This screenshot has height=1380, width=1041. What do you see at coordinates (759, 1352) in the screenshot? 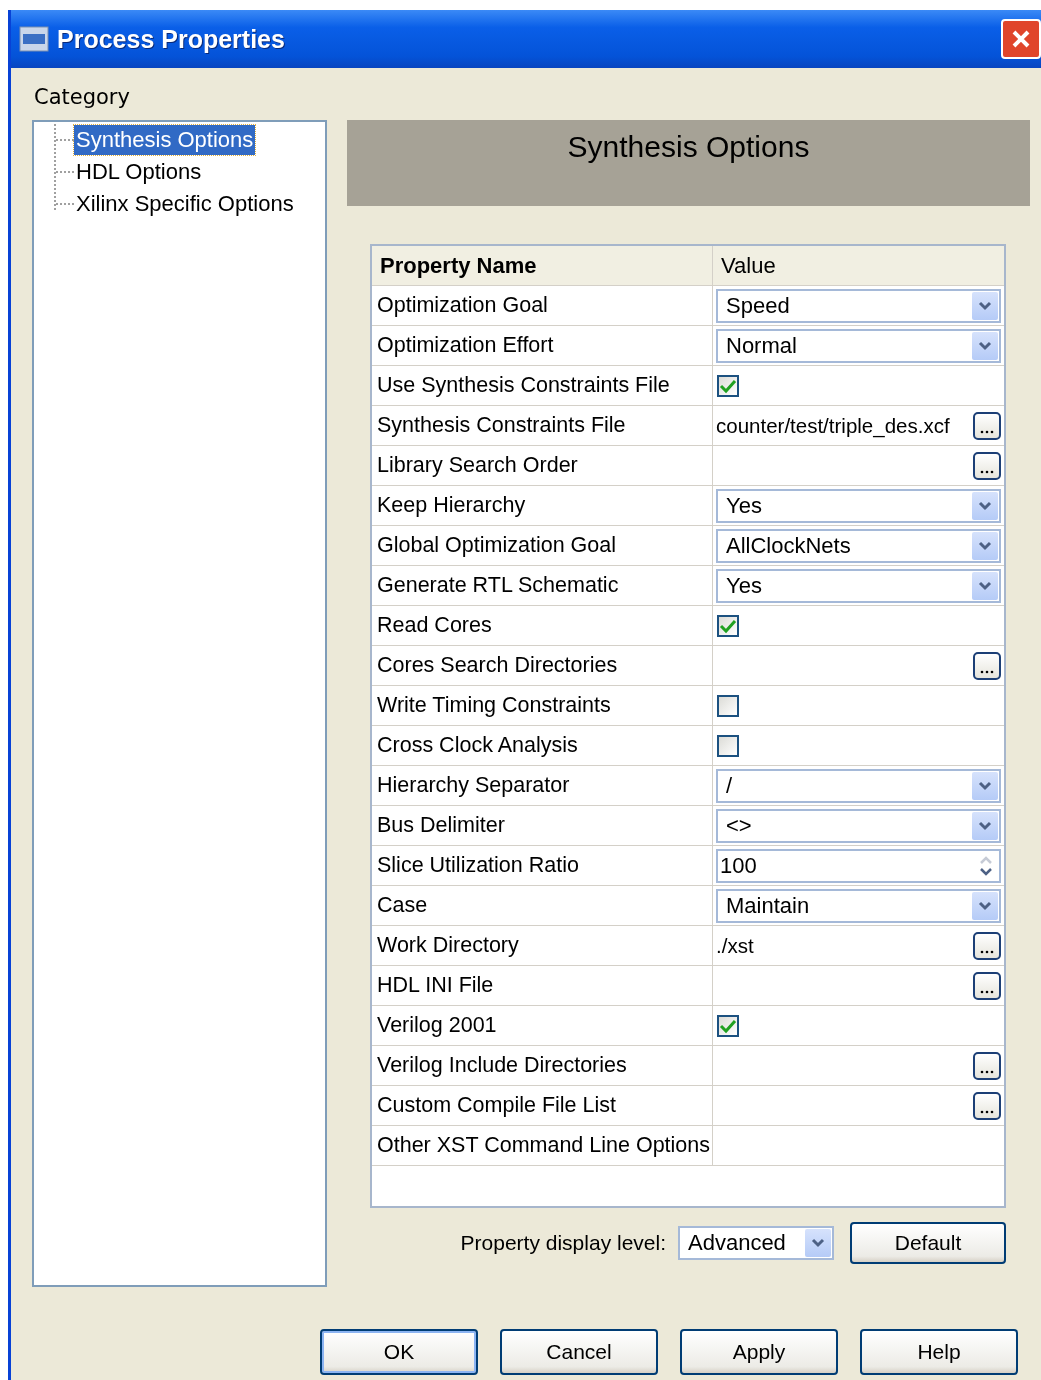
I see `dialog-button: Apply` at bounding box center [759, 1352].